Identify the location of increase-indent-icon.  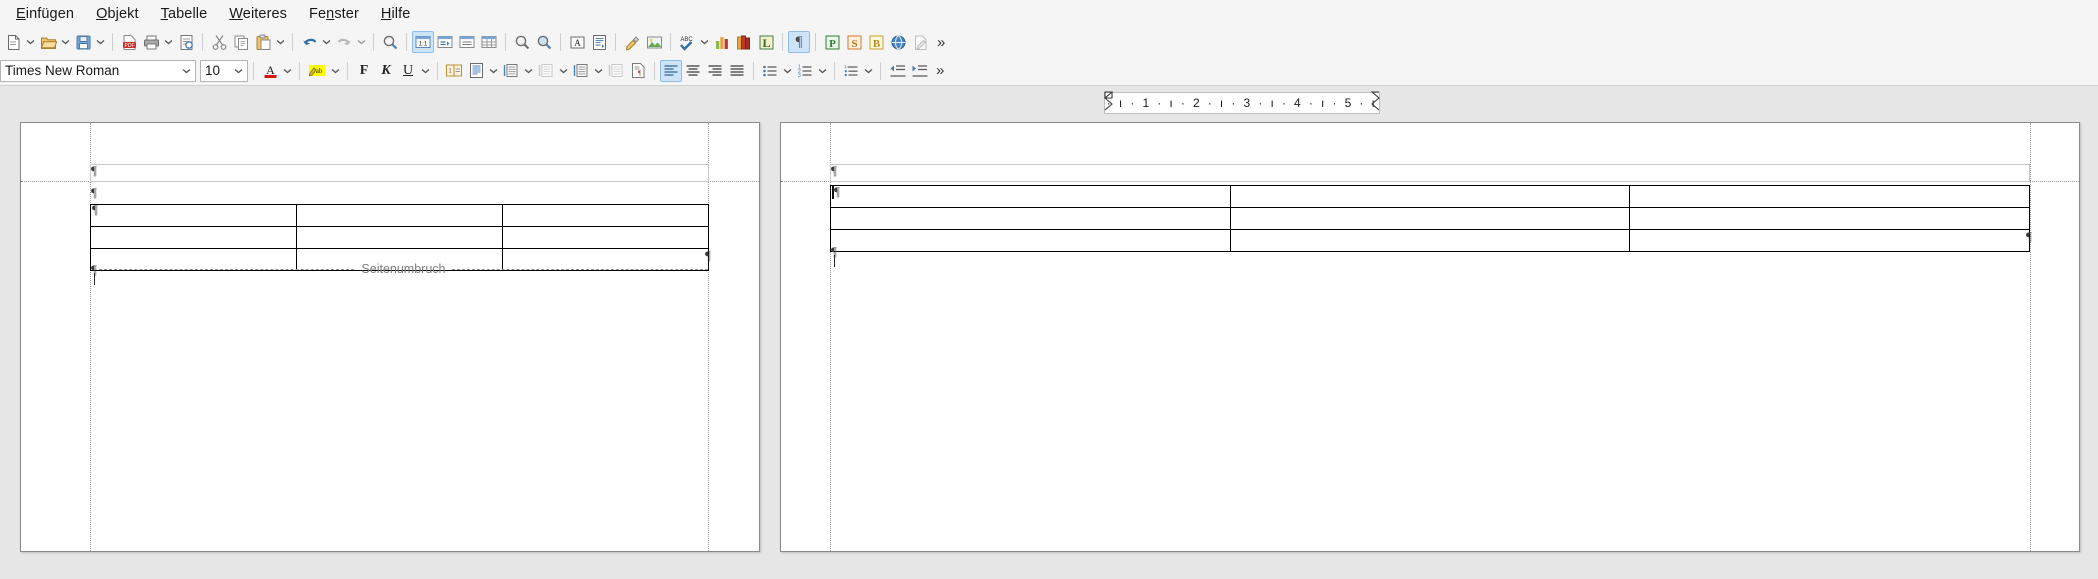
(919, 71).